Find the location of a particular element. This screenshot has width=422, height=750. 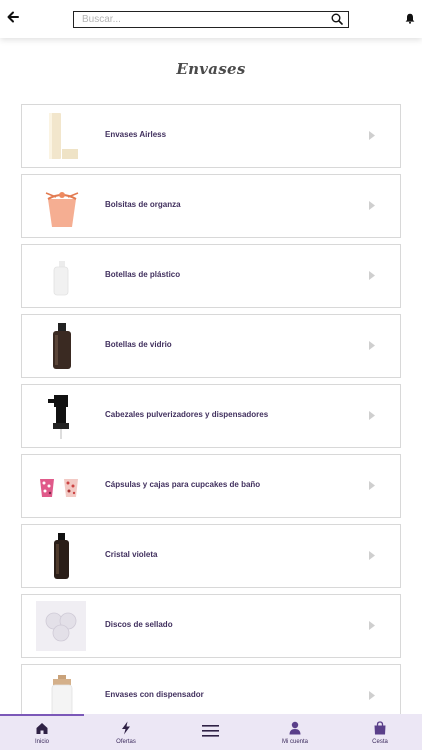

lightning-icon is located at coordinates (126, 728).